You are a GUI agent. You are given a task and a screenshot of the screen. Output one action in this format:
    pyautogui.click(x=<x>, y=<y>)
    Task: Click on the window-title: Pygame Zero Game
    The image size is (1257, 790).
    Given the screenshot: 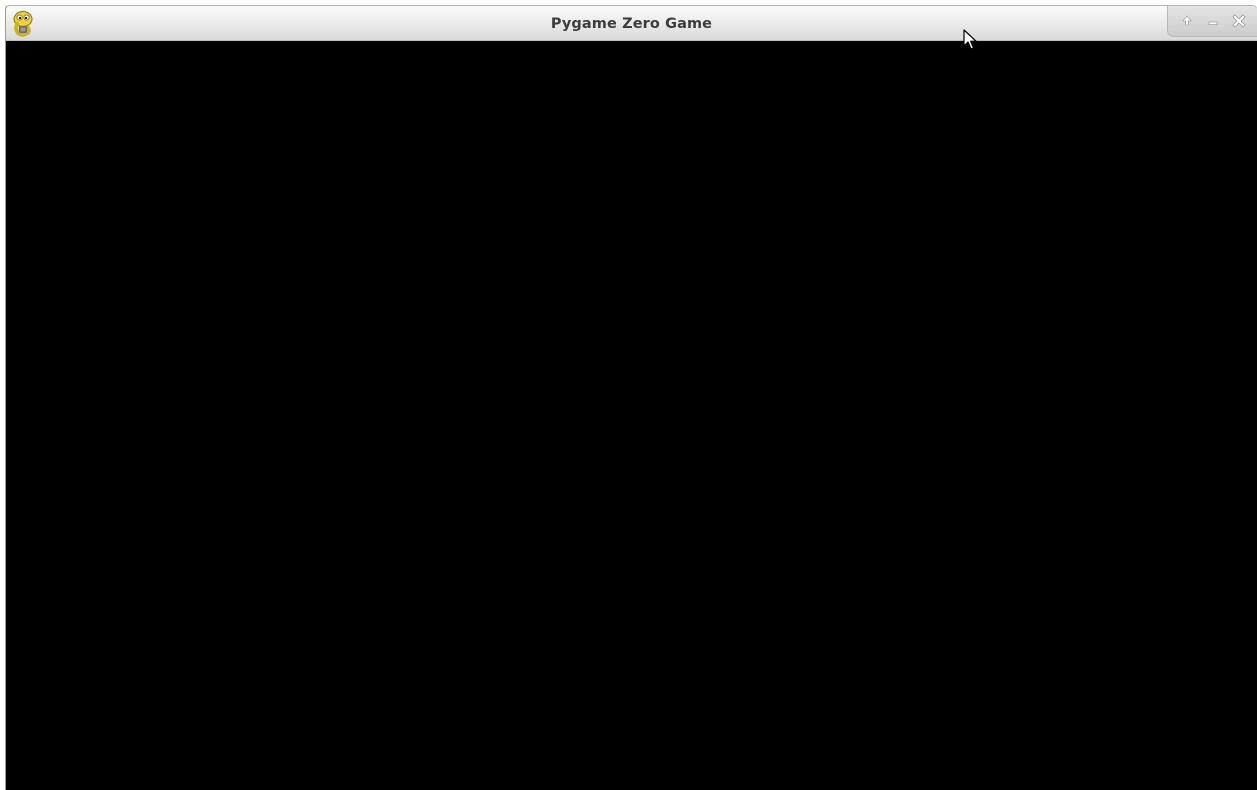 What is the action you would take?
    pyautogui.click(x=631, y=24)
    